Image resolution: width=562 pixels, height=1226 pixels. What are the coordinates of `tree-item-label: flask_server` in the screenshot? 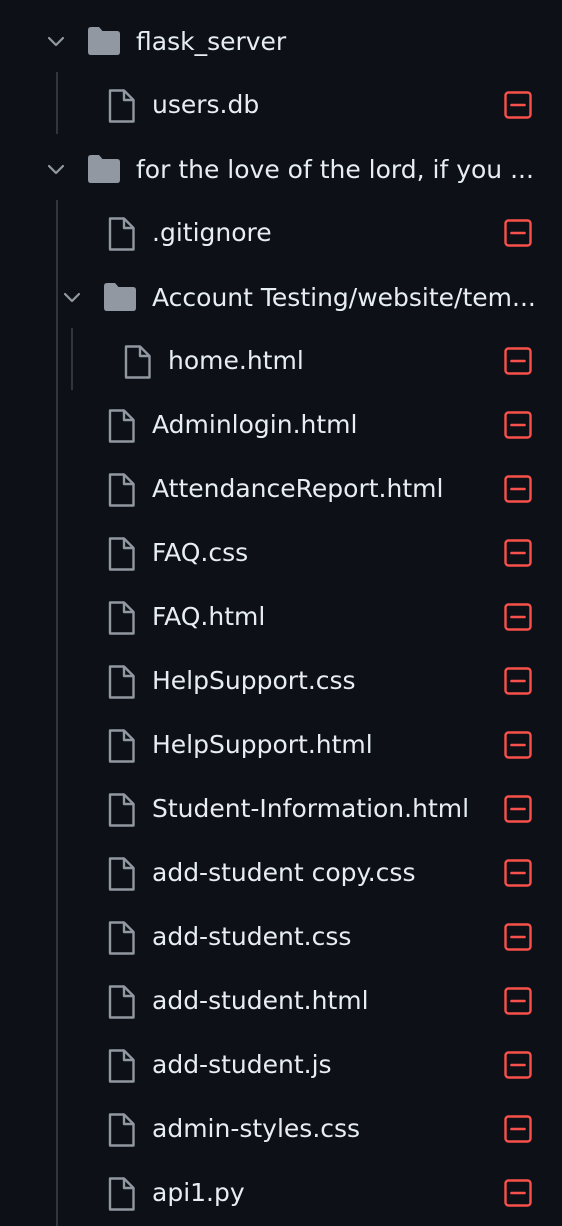 It's located at (211, 41).